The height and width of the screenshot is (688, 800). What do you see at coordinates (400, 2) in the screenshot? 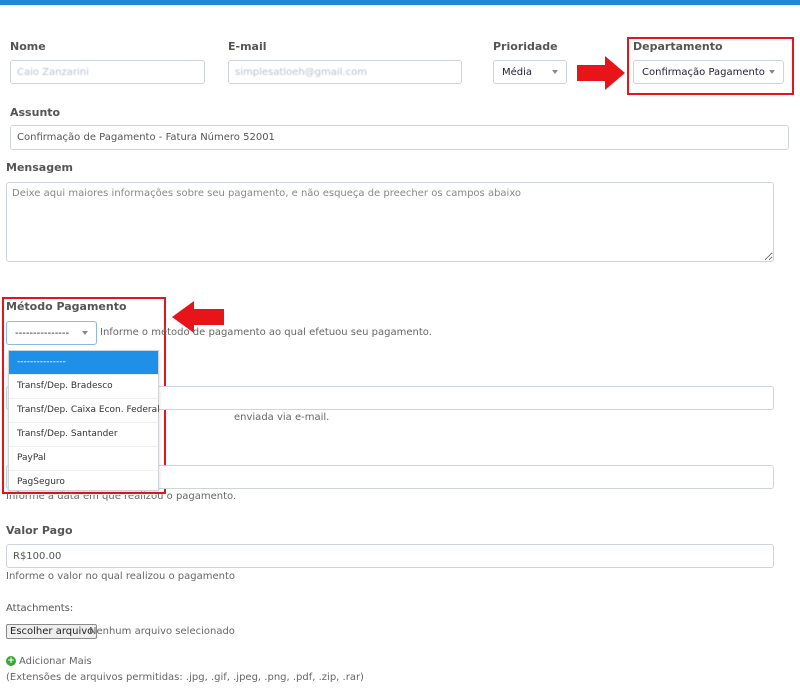
I see `top-accent-bar` at bounding box center [400, 2].